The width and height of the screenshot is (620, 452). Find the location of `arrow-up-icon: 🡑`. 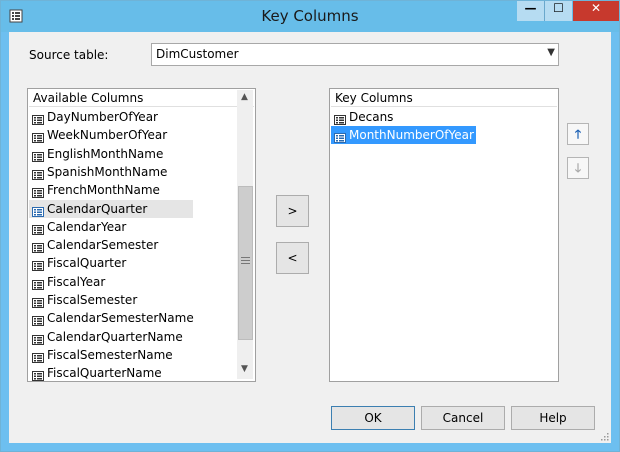

arrow-up-icon: 🡑 is located at coordinates (578, 134).